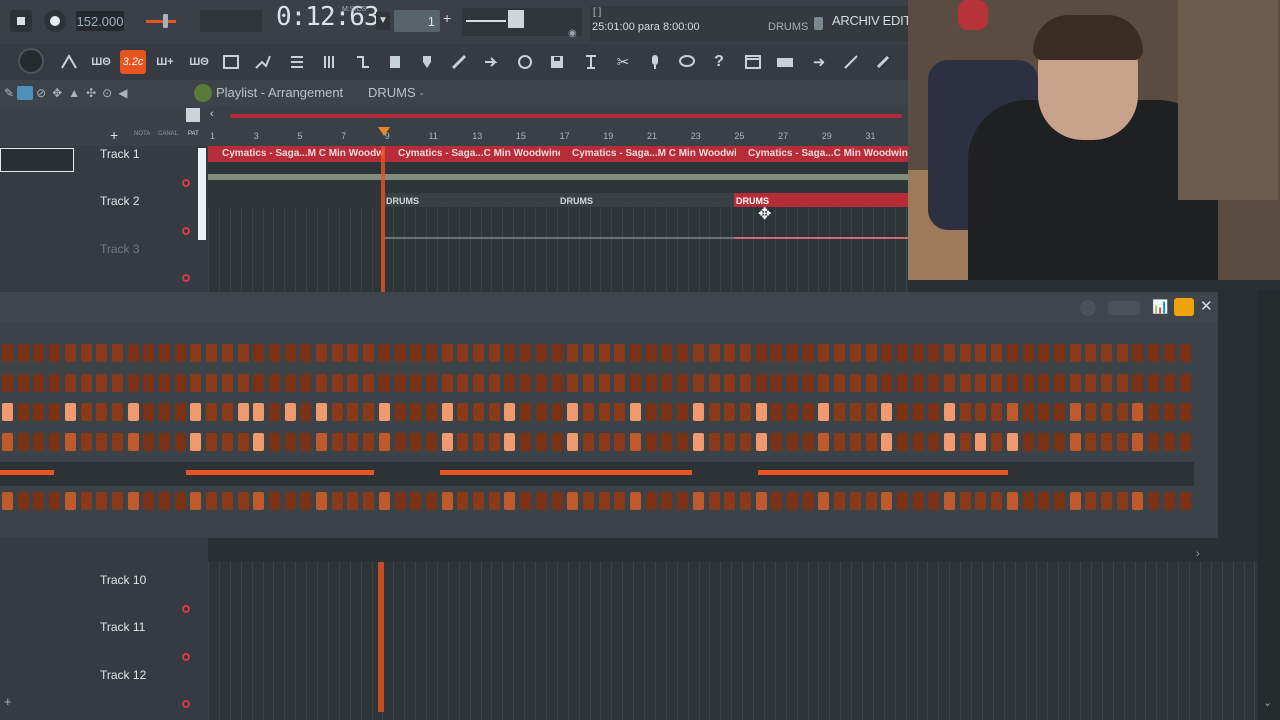 The image size is (1280, 720). I want to click on playlist-icon, so click(231, 62).